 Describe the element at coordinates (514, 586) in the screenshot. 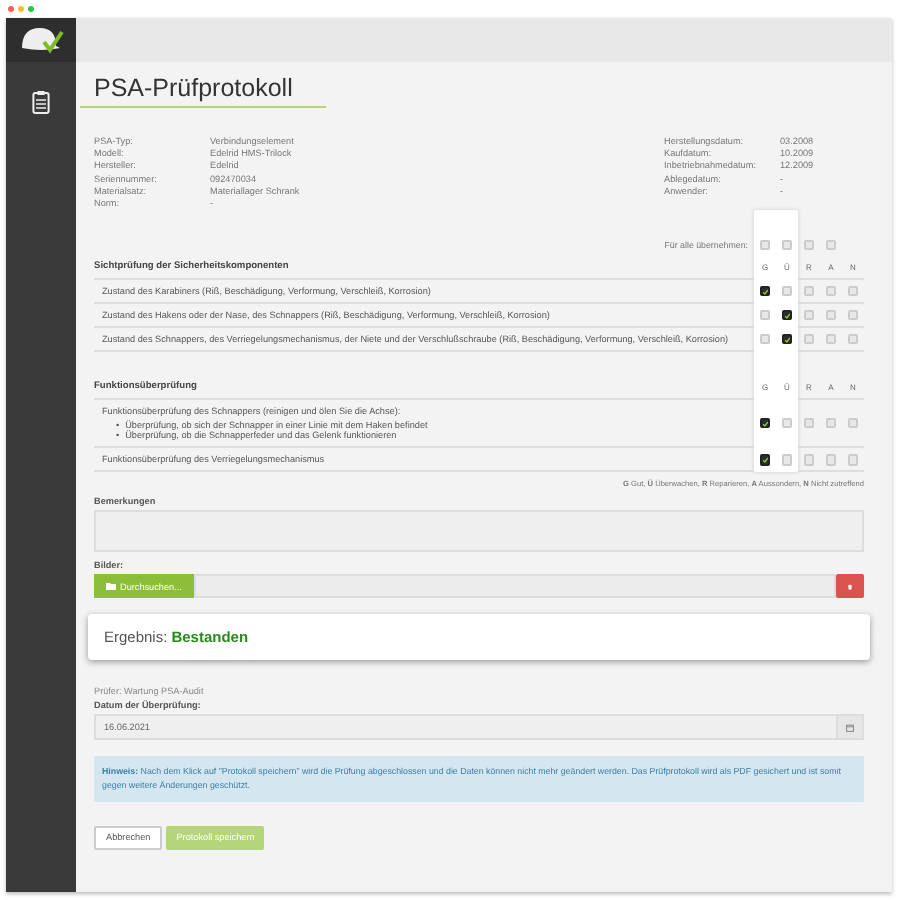

I see `file-field` at that location.